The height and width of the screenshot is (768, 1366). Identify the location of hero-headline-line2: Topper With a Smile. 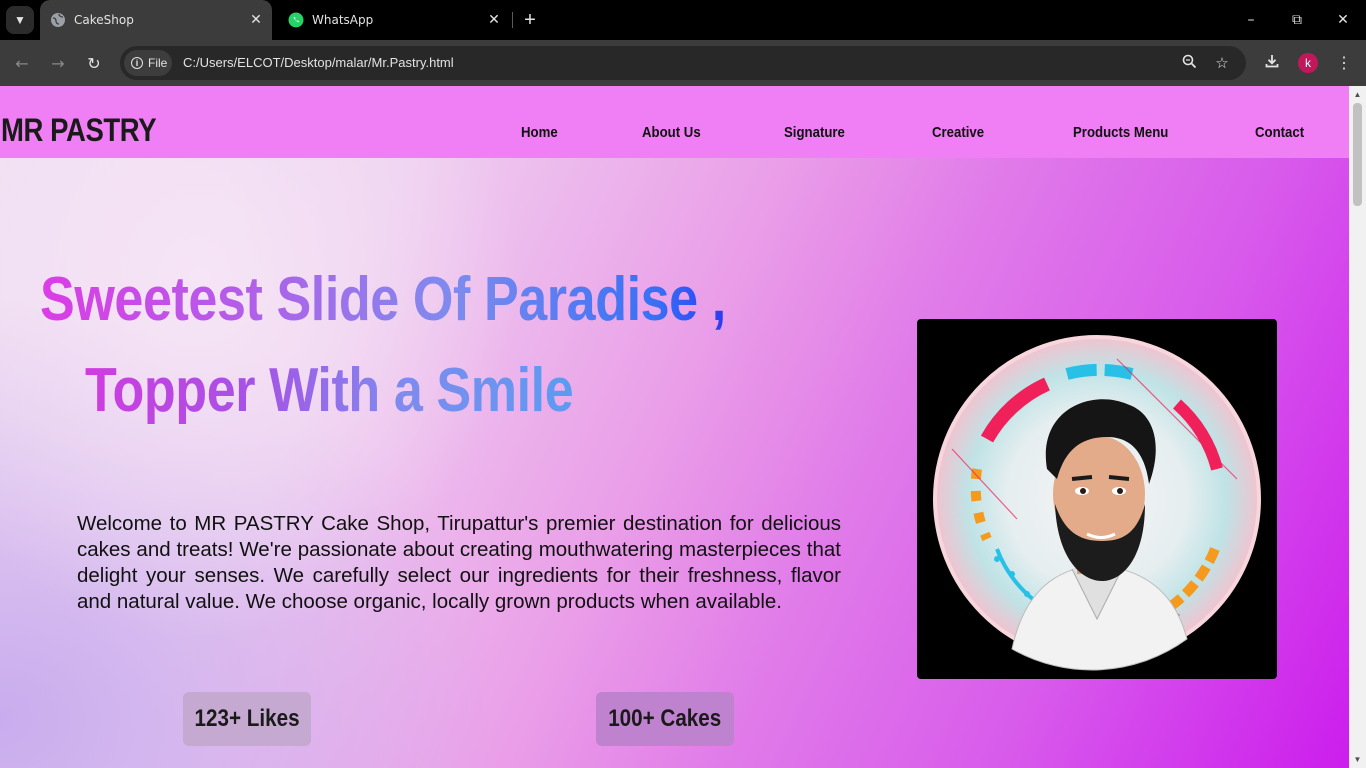
(329, 390).